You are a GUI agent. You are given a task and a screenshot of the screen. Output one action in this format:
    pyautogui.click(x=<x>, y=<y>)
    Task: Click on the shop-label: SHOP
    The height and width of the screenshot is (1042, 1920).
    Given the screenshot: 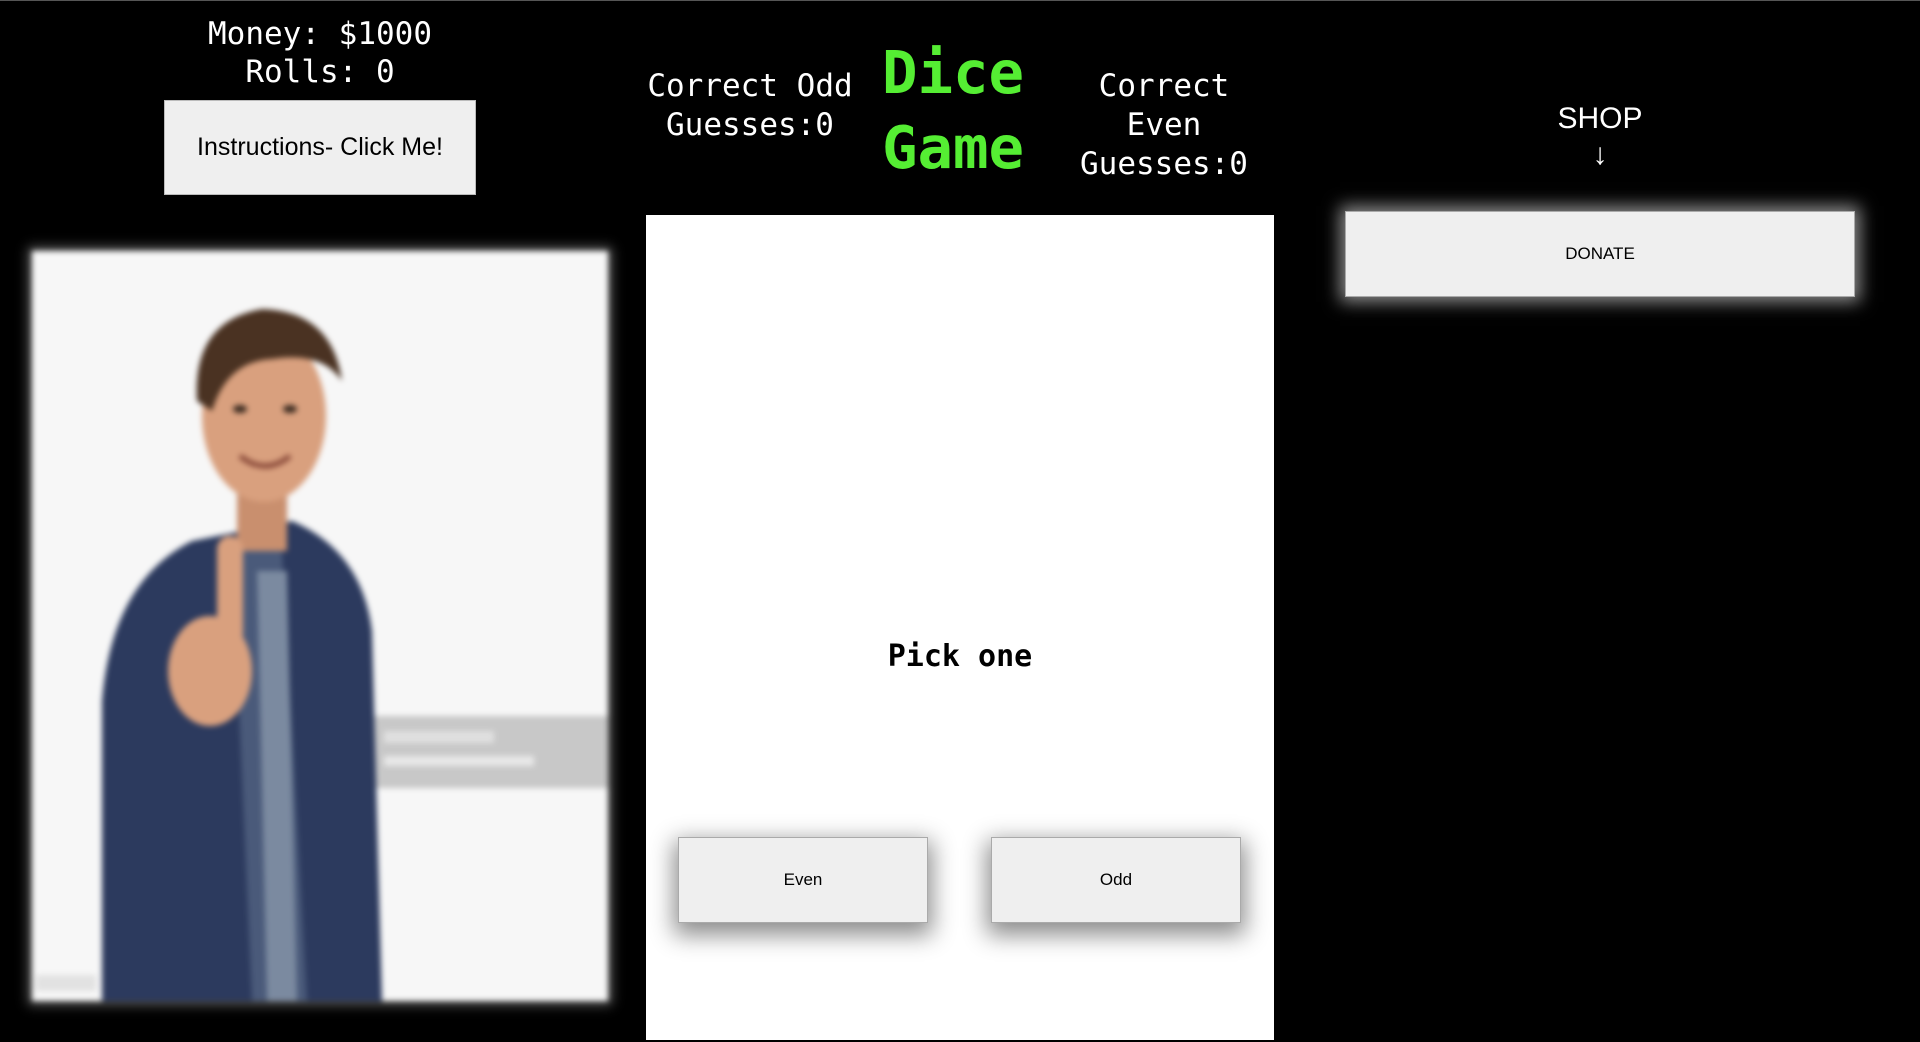 What is the action you would take?
    pyautogui.click(x=1600, y=118)
    